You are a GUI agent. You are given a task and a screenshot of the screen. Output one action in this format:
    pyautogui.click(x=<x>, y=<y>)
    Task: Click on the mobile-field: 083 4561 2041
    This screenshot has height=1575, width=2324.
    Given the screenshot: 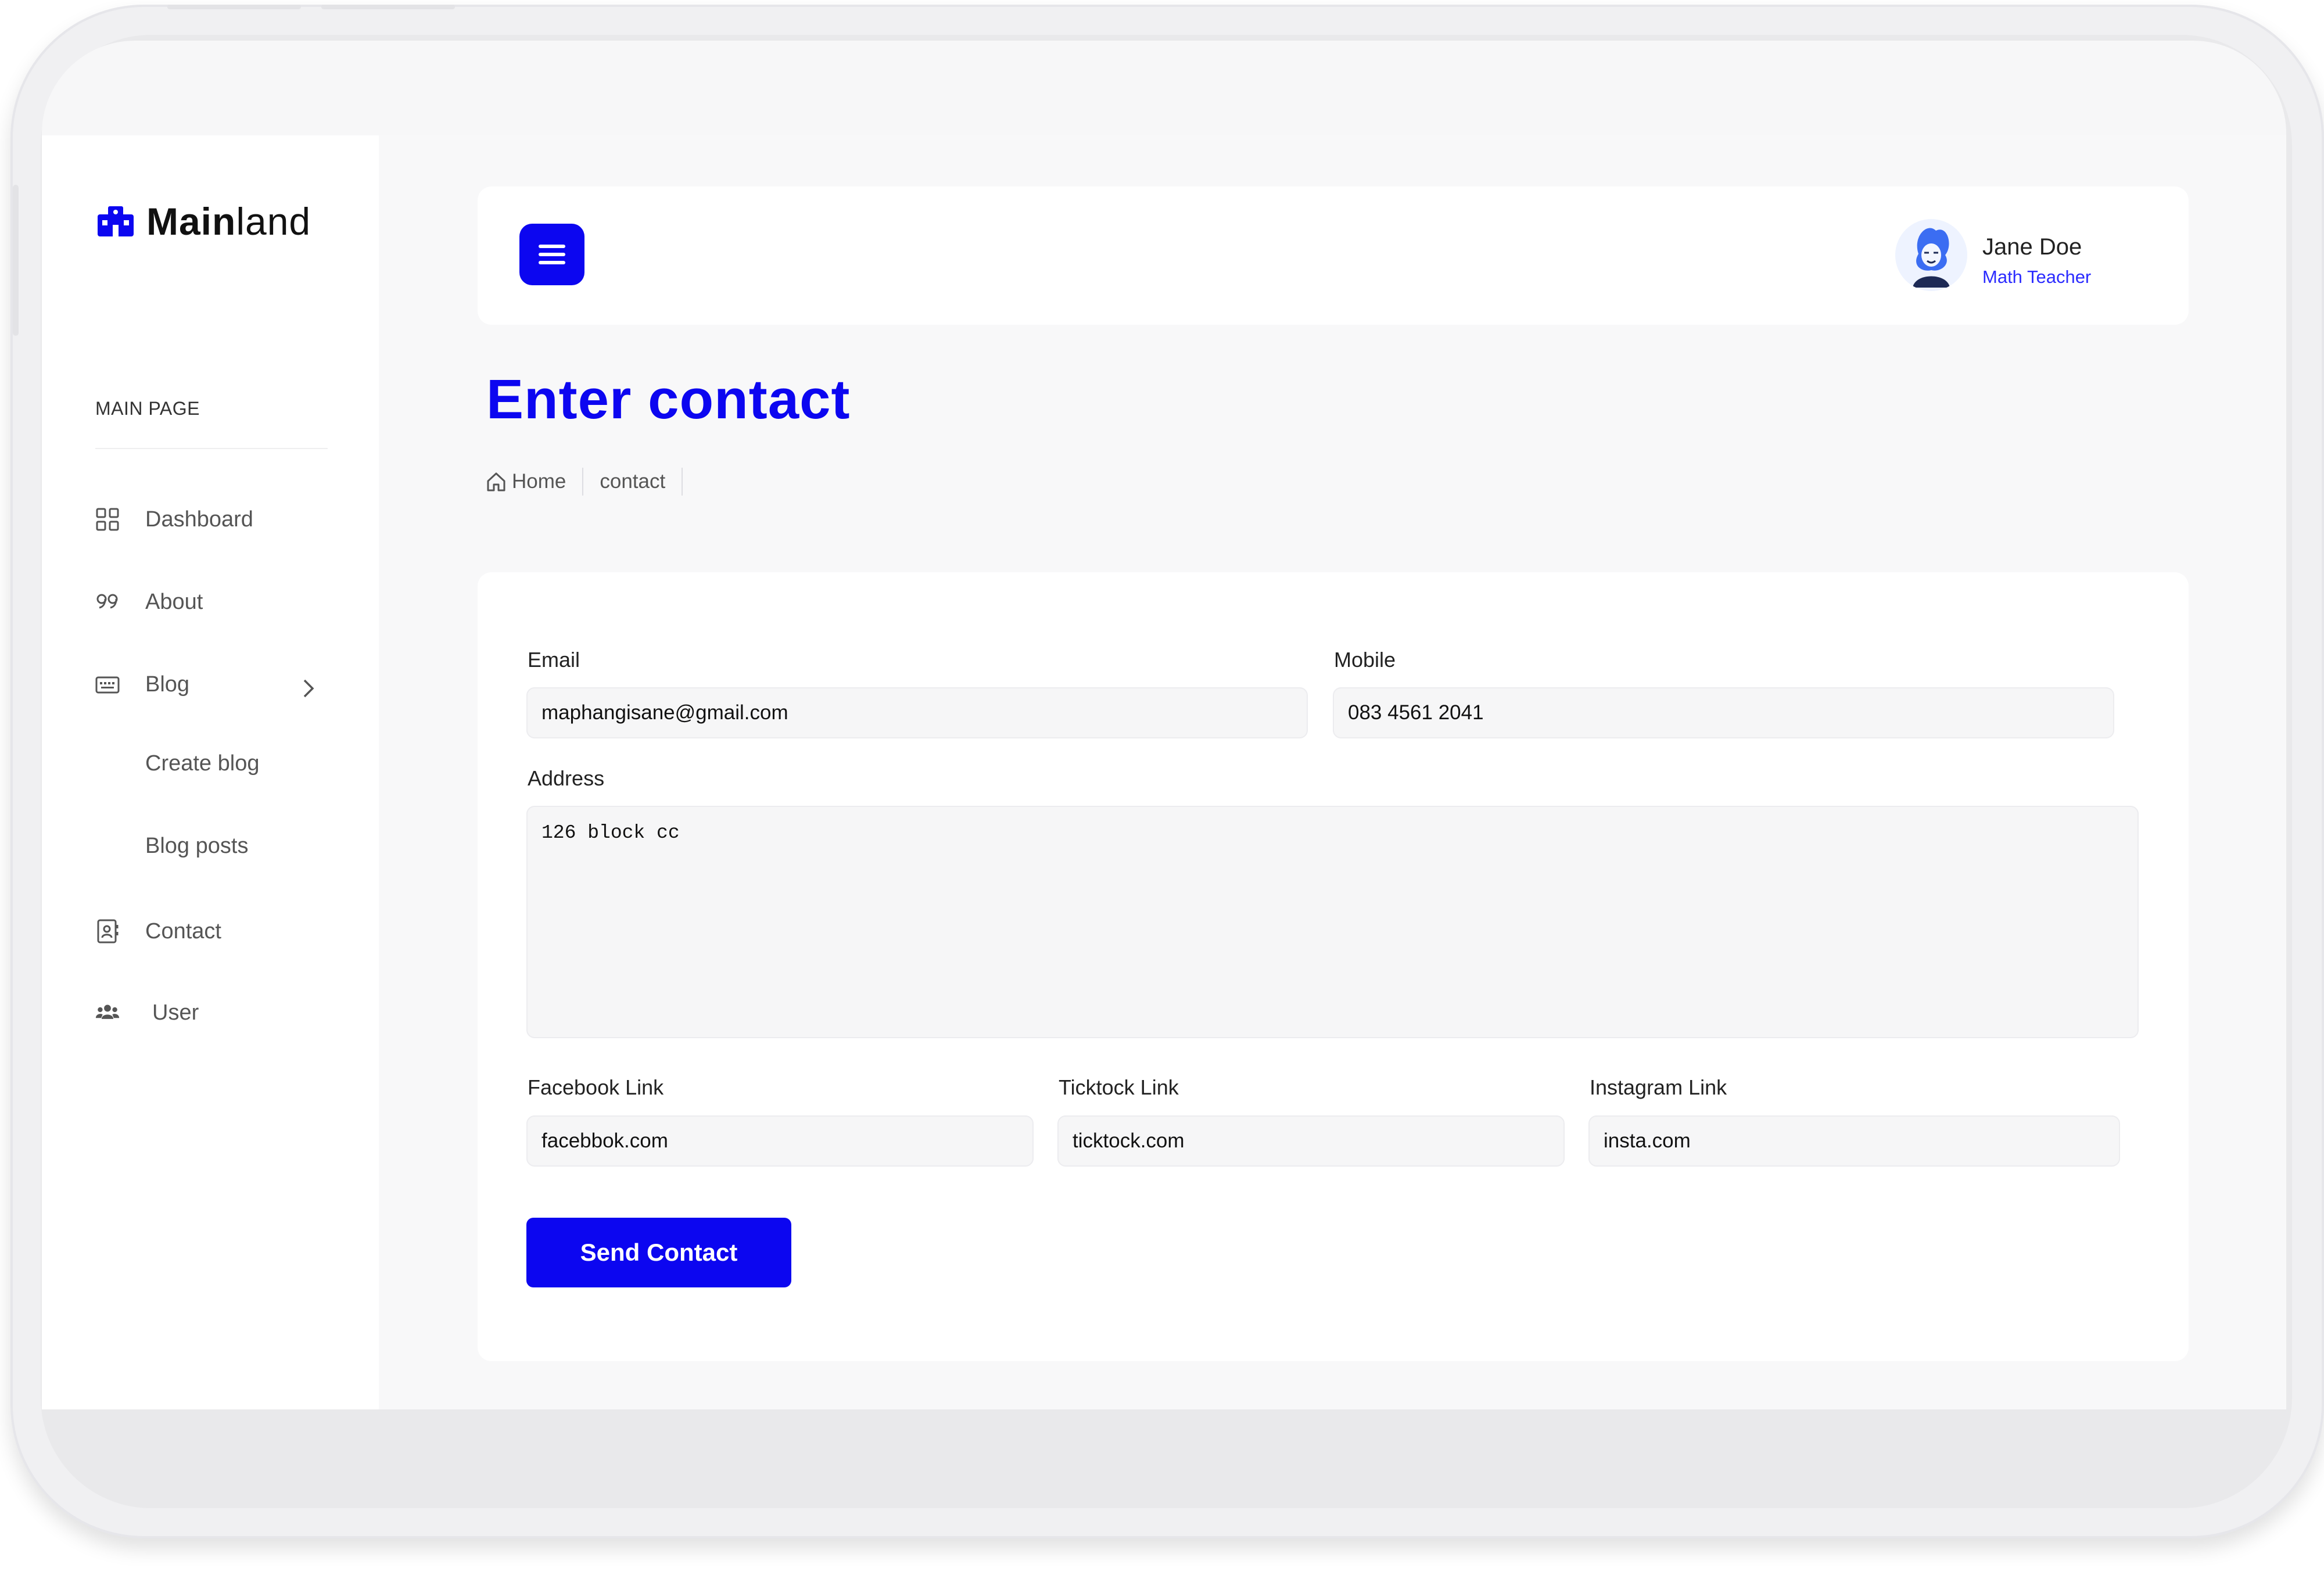 What is the action you would take?
    pyautogui.click(x=1723, y=712)
    